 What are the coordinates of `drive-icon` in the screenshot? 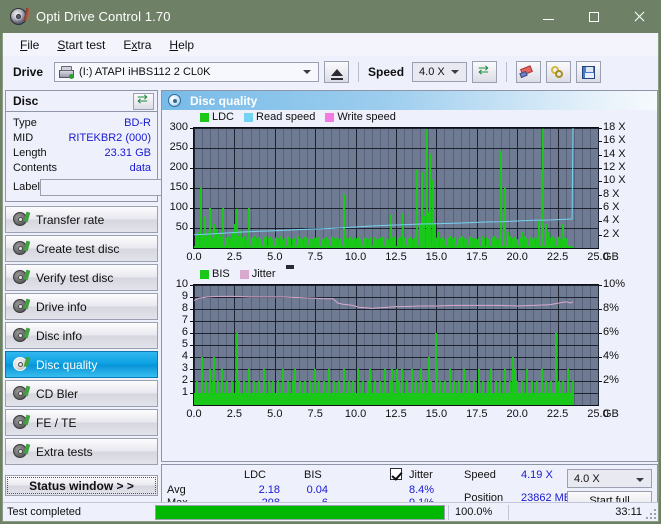 It's located at (67, 72).